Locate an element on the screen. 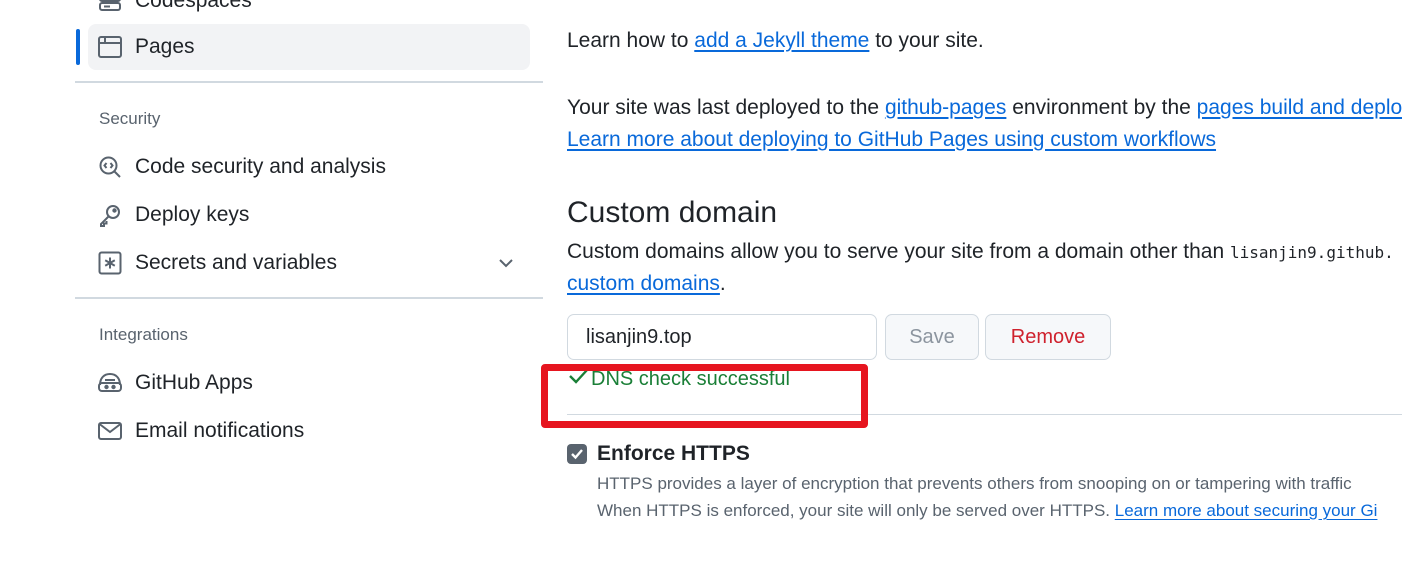  custom-domain-description-line2: custom domains. is located at coordinates (646, 284).